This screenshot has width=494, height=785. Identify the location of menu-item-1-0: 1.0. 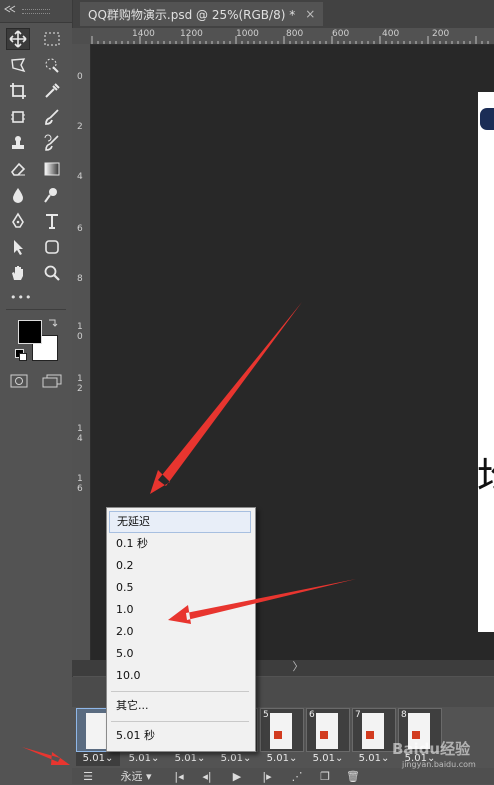
(180, 610).